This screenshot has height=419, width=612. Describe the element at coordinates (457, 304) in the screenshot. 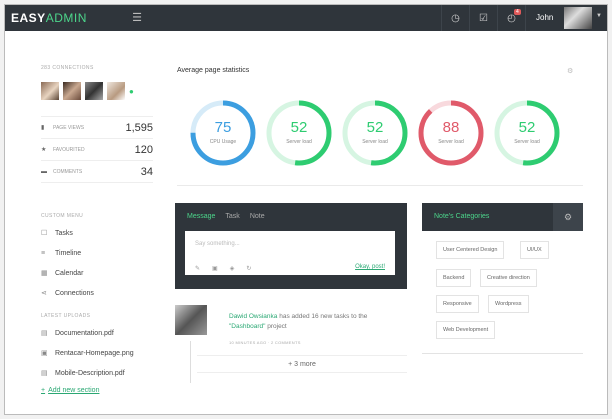

I see `category-tag: Responsive` at that location.